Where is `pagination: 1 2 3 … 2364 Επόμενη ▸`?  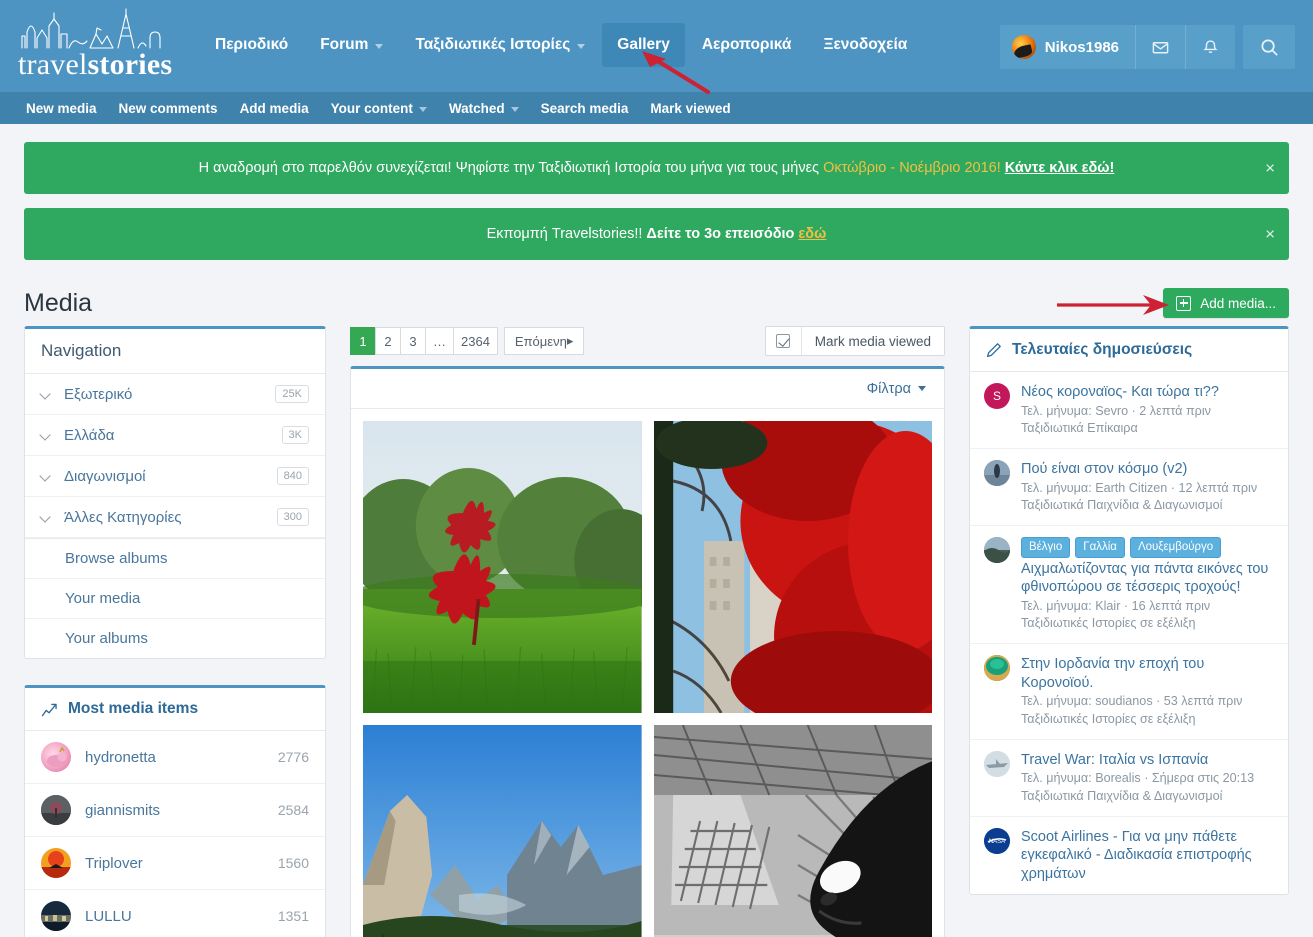 pagination: 1 2 3 … 2364 Επόμενη ▸ is located at coordinates (467, 341).